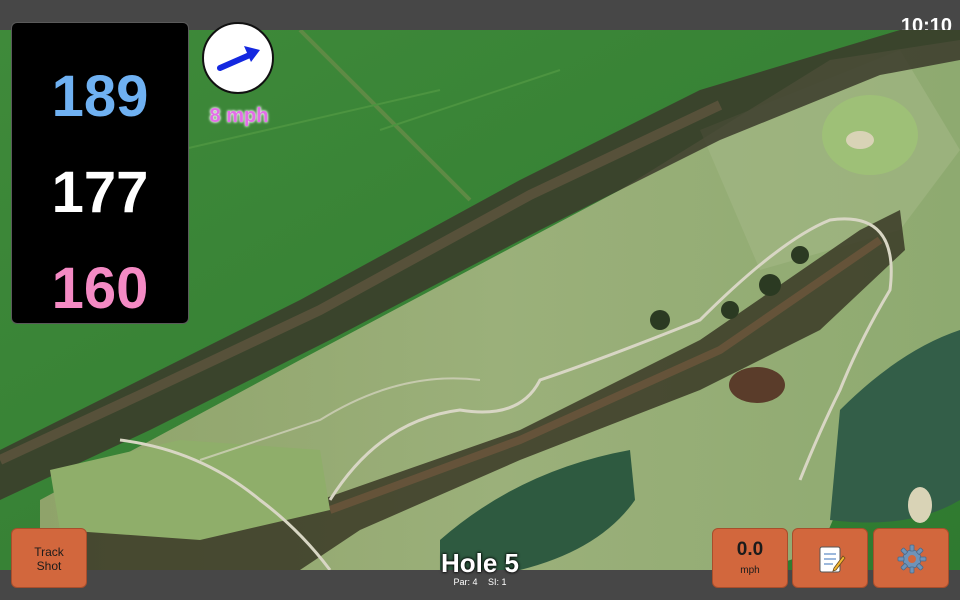  I want to click on wind-arrow-icon, so click(238, 58).